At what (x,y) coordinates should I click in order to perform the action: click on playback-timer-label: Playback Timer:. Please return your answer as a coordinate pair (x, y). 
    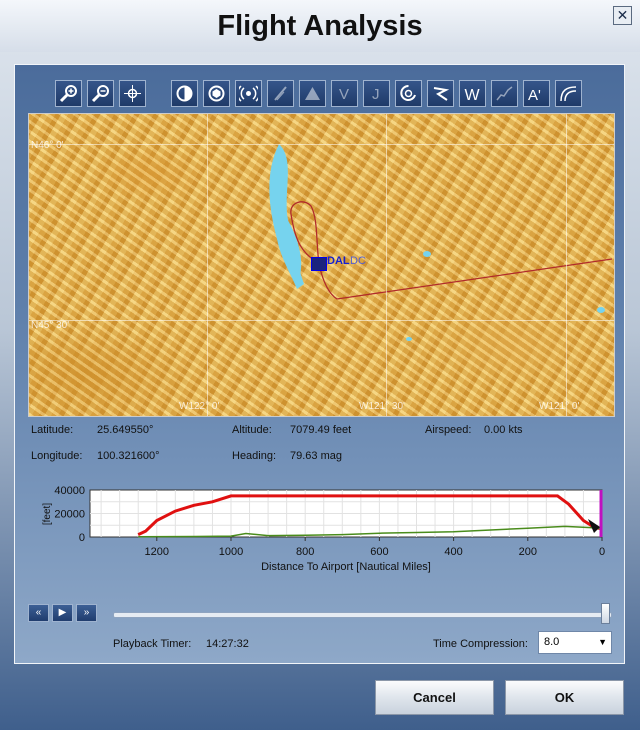
    Looking at the image, I should click on (152, 644).